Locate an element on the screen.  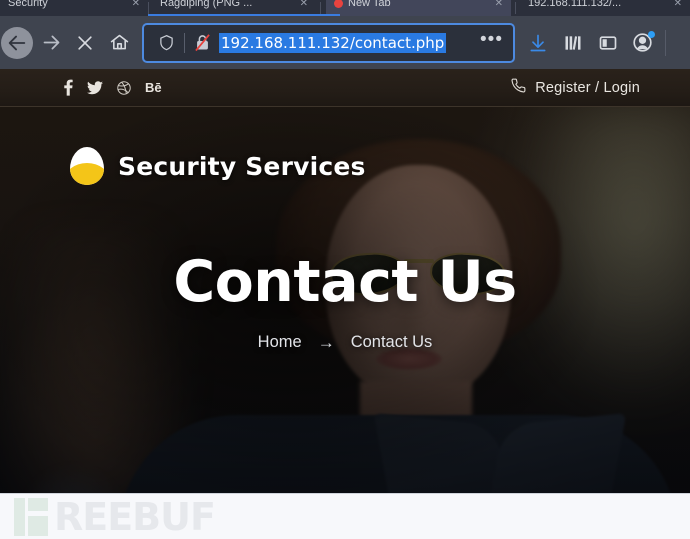
breadcrumb: Home → Contact Us is located at coordinates (345, 343).